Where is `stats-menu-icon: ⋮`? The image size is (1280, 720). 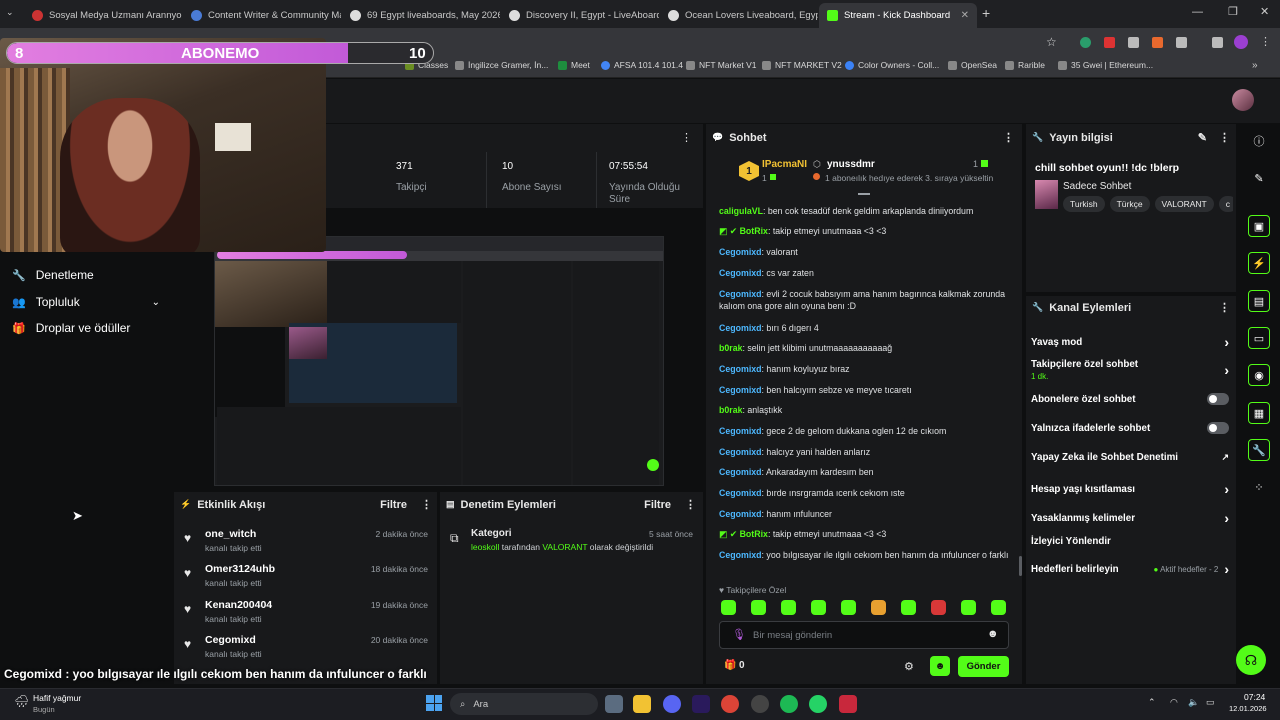 stats-menu-icon: ⋮ is located at coordinates (686, 137).